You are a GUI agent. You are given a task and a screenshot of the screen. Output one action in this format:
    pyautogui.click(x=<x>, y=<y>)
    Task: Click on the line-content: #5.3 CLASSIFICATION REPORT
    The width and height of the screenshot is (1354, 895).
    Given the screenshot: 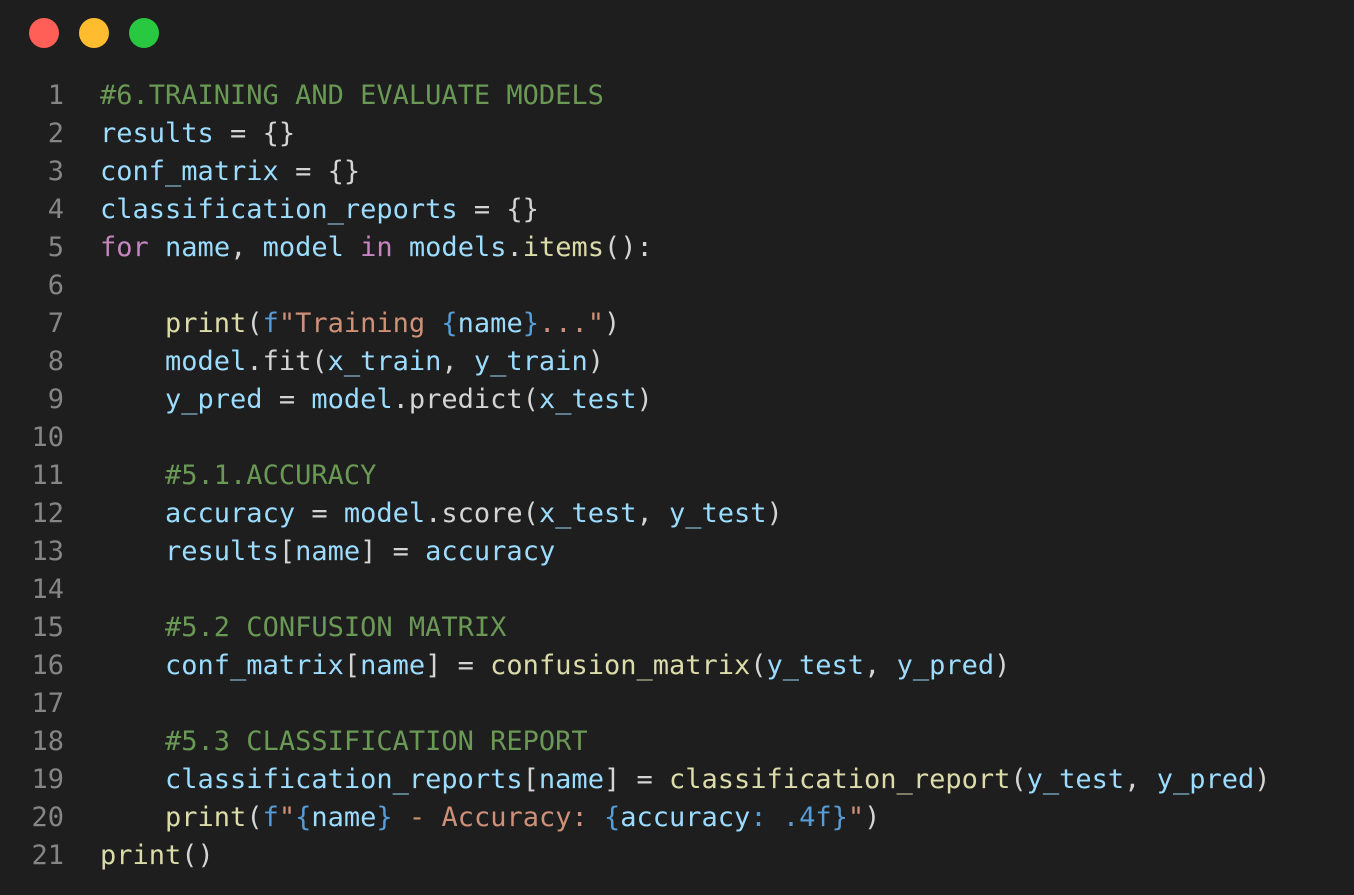 What is the action you would take?
    pyautogui.click(x=344, y=742)
    